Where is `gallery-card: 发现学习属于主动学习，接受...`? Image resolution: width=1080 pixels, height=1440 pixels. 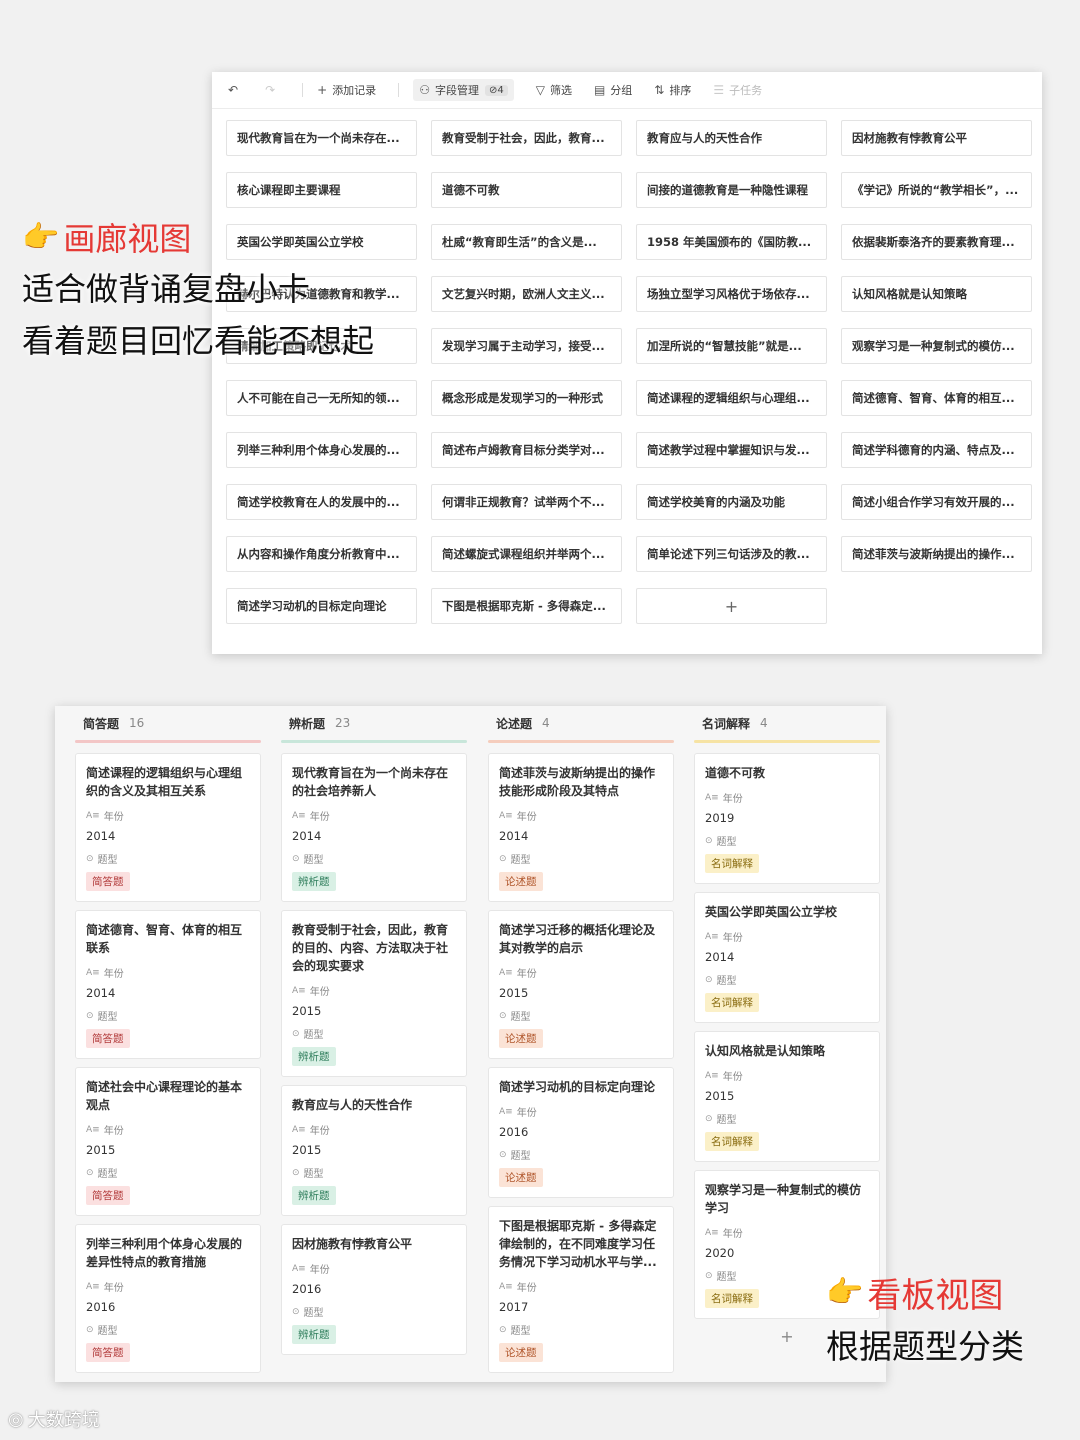 gallery-card: 发现学习属于主动学习，接受... is located at coordinates (526, 346).